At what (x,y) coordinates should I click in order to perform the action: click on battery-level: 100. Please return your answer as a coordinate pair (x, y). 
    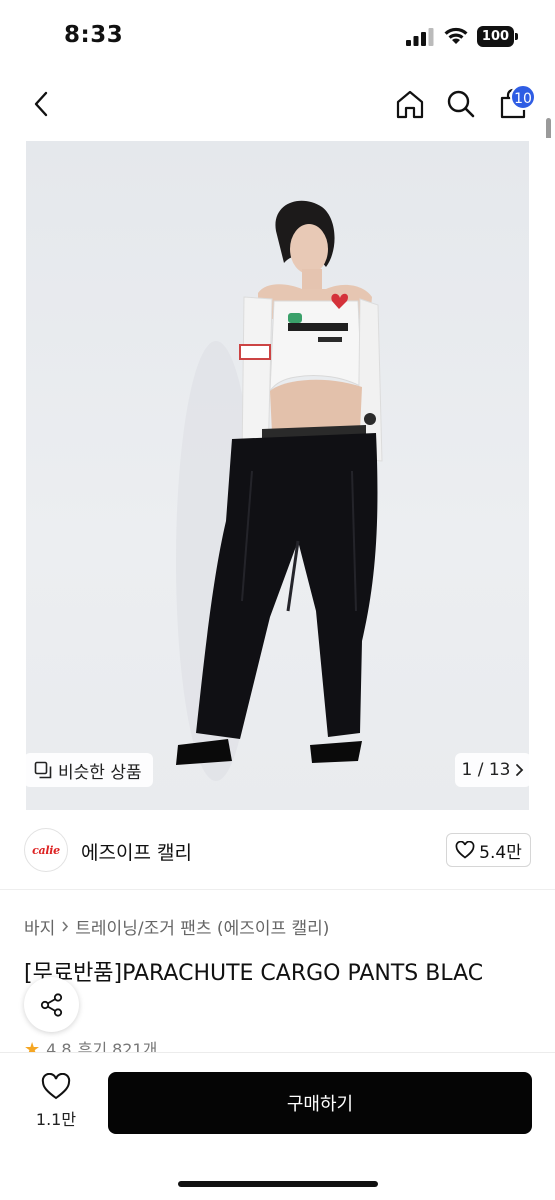
    Looking at the image, I should click on (495, 36).